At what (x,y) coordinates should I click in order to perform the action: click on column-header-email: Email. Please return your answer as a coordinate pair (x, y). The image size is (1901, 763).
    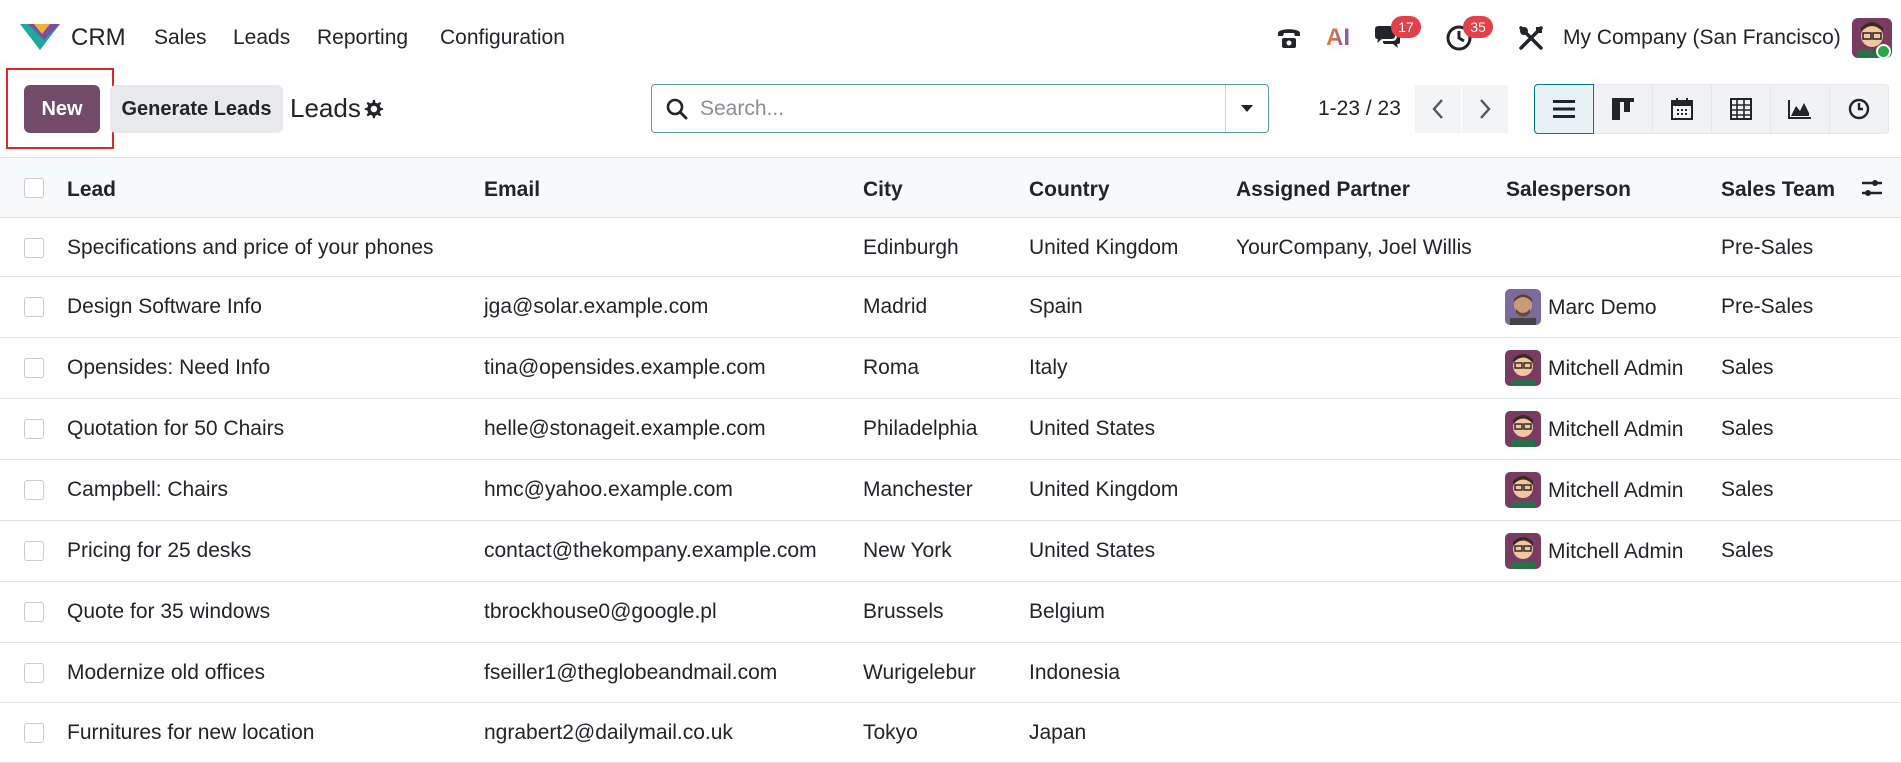
    Looking at the image, I should click on (512, 190).